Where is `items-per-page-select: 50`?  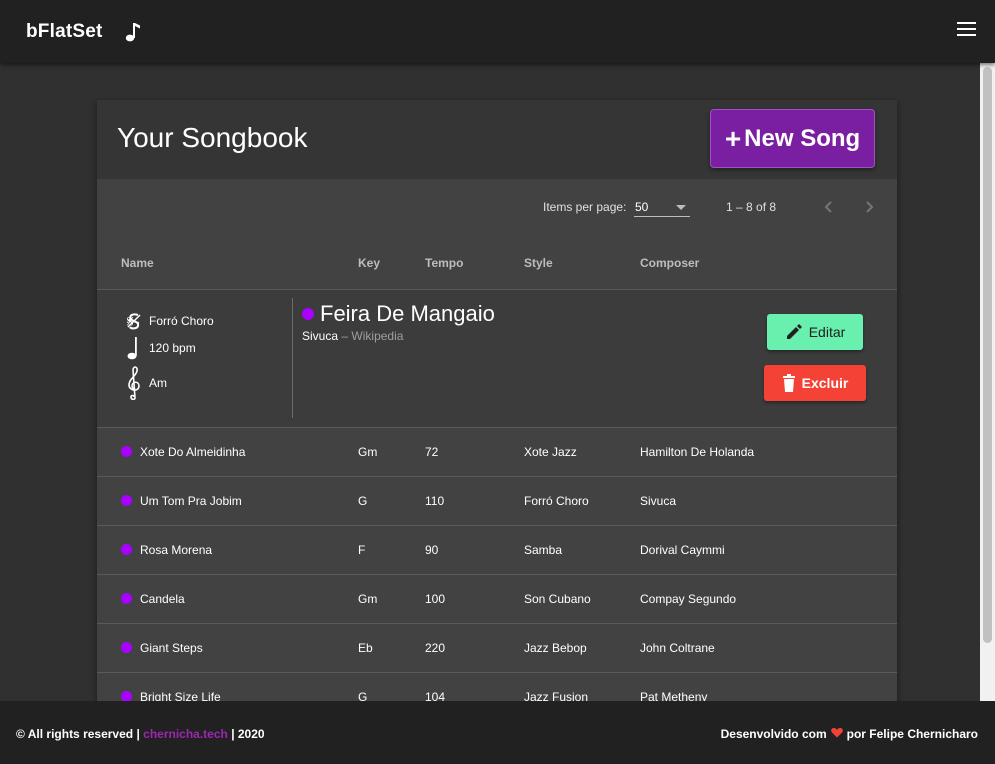
items-per-page-select: 50 is located at coordinates (662, 208).